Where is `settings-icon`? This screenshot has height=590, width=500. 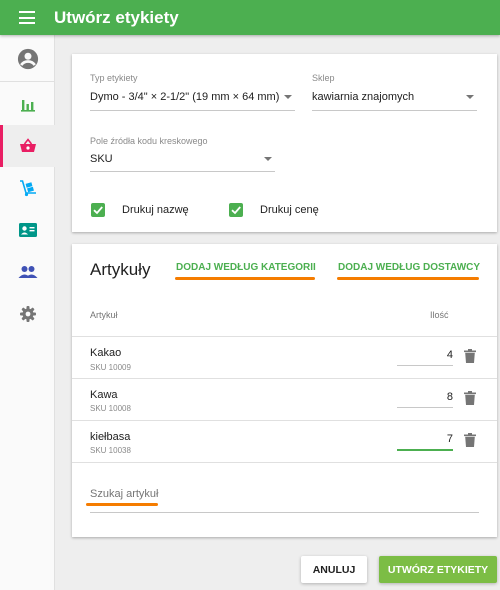 settings-icon is located at coordinates (27, 314).